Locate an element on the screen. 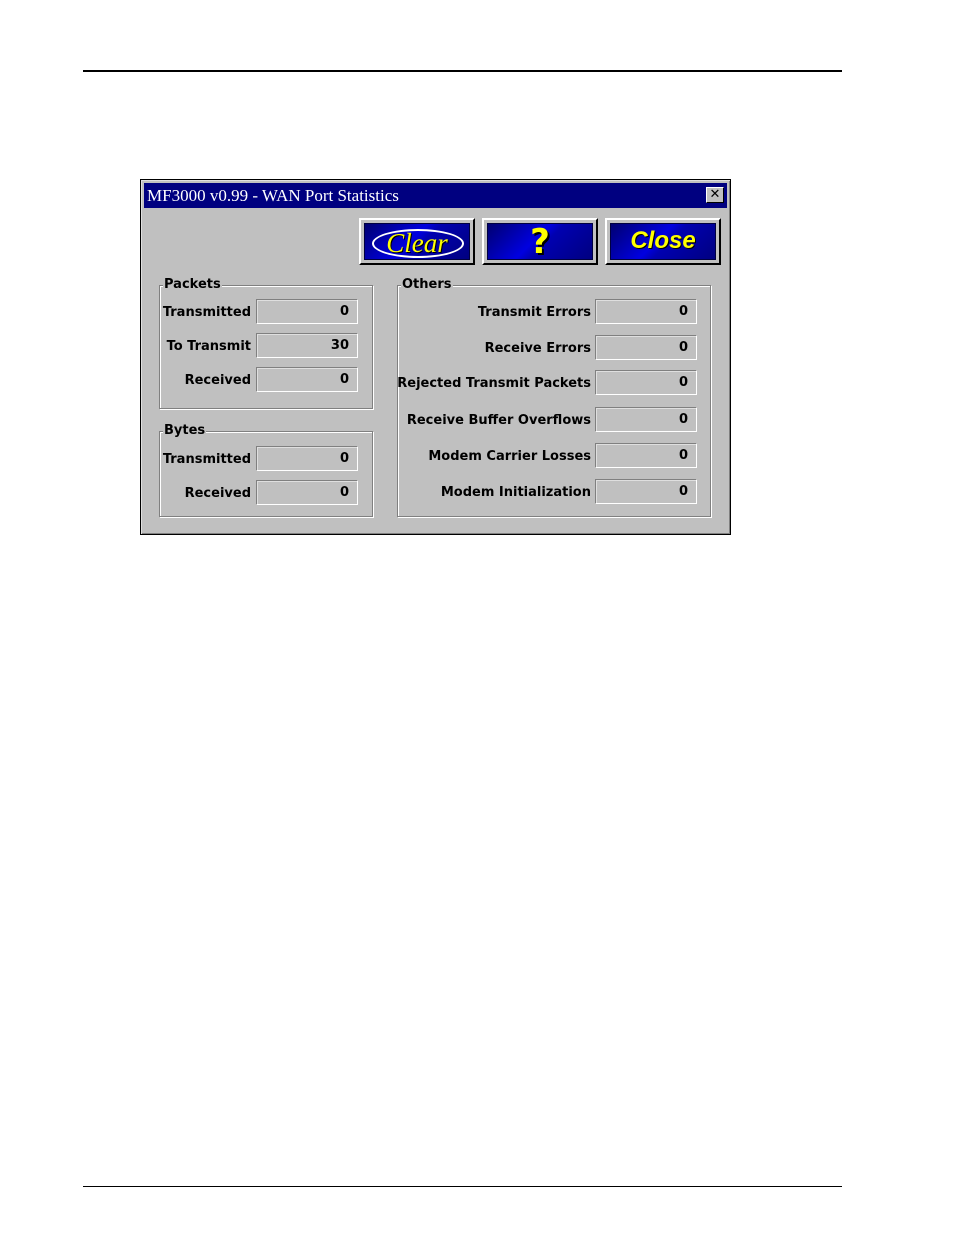  close-button-label: Close is located at coordinates (663, 240).